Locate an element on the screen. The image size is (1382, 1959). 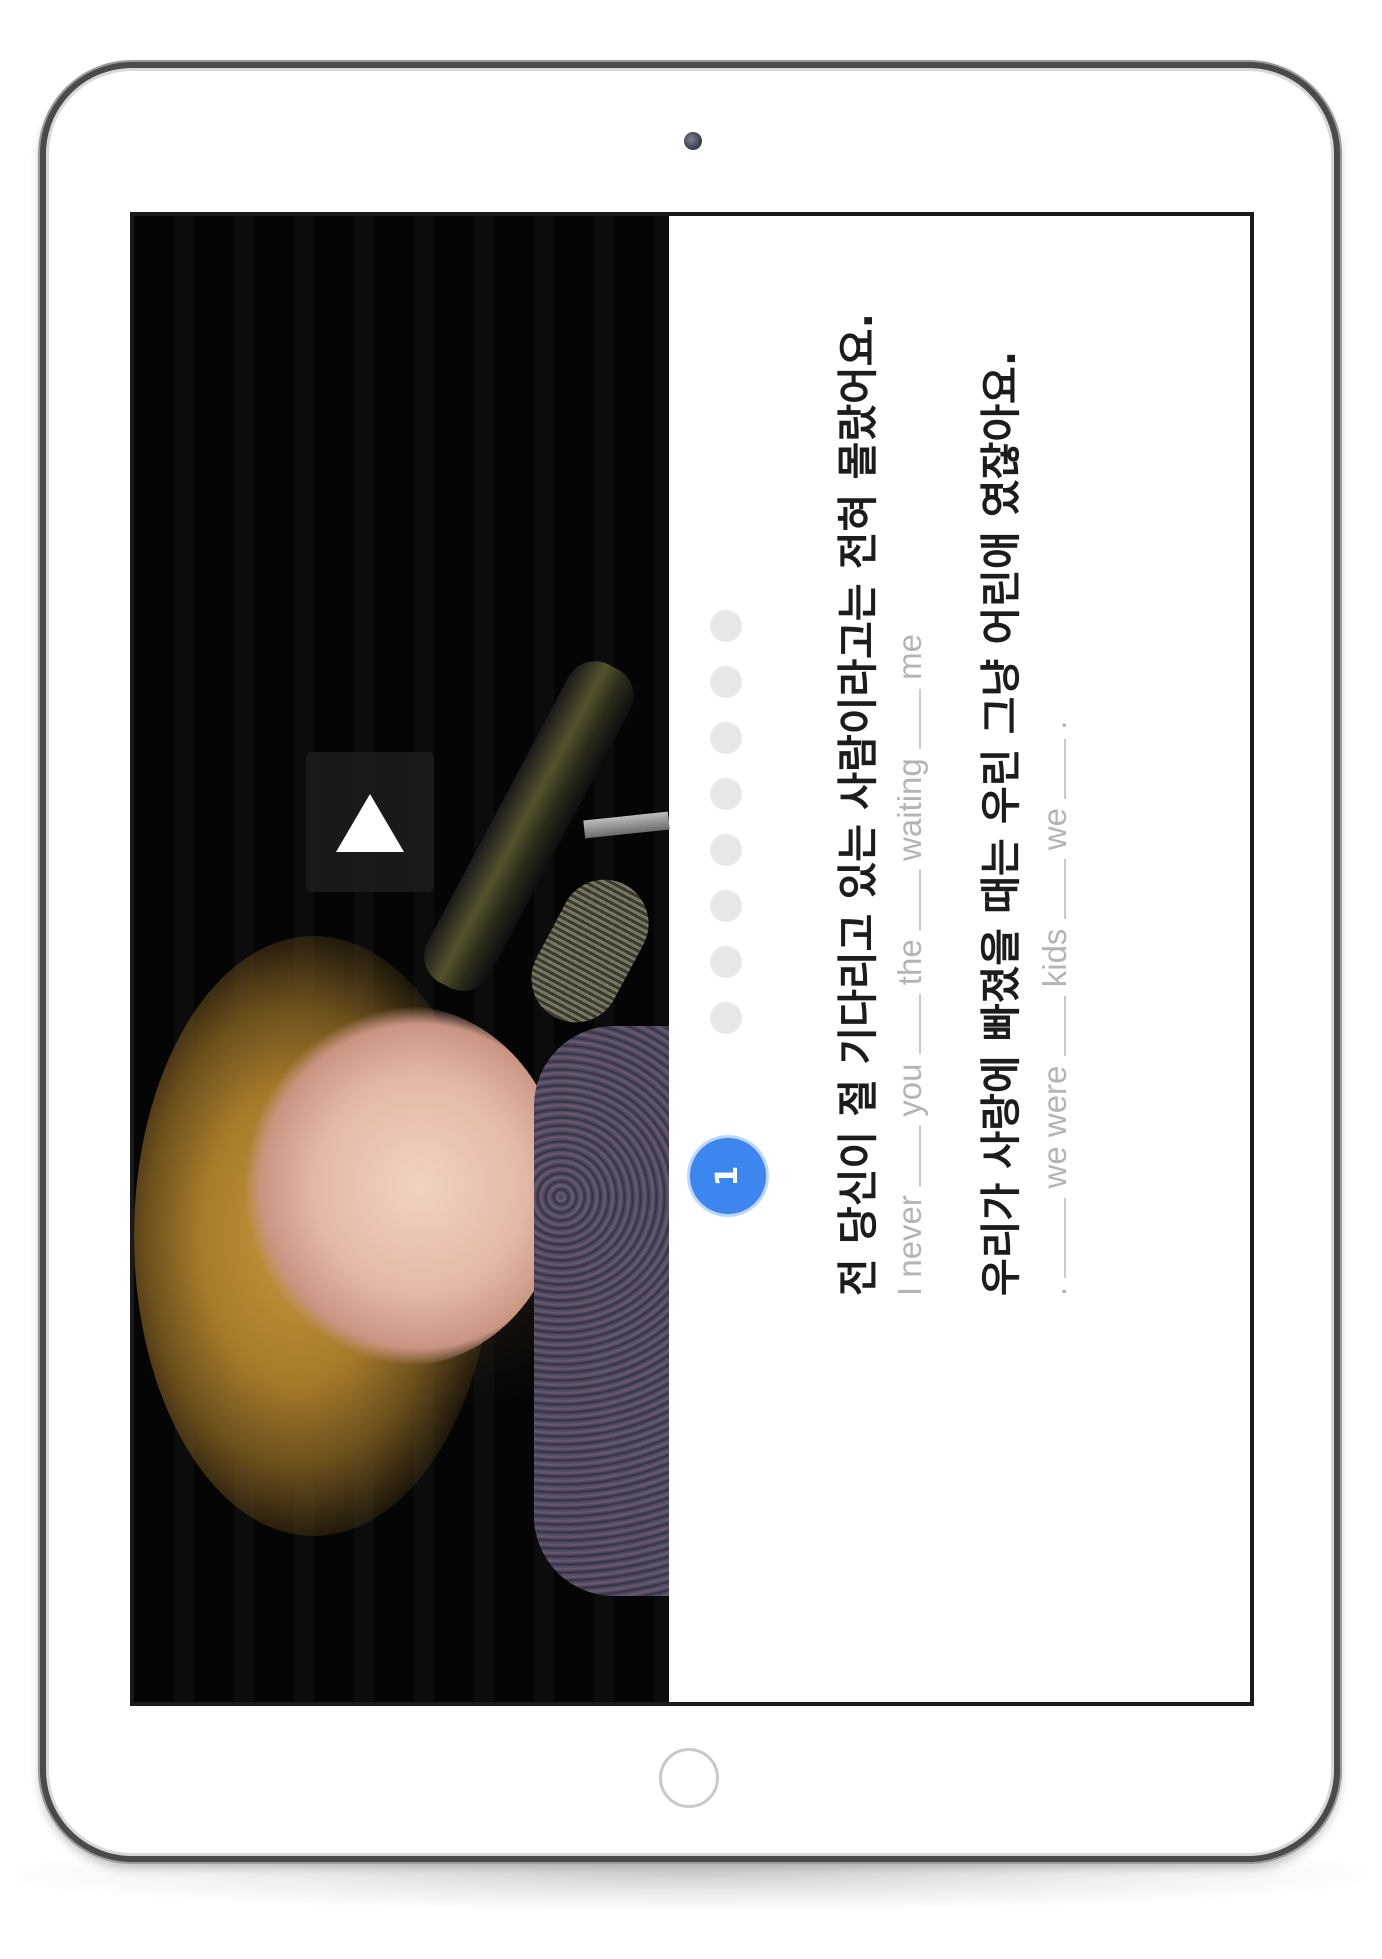
word-waiting: waiting is located at coordinates (909, 809).